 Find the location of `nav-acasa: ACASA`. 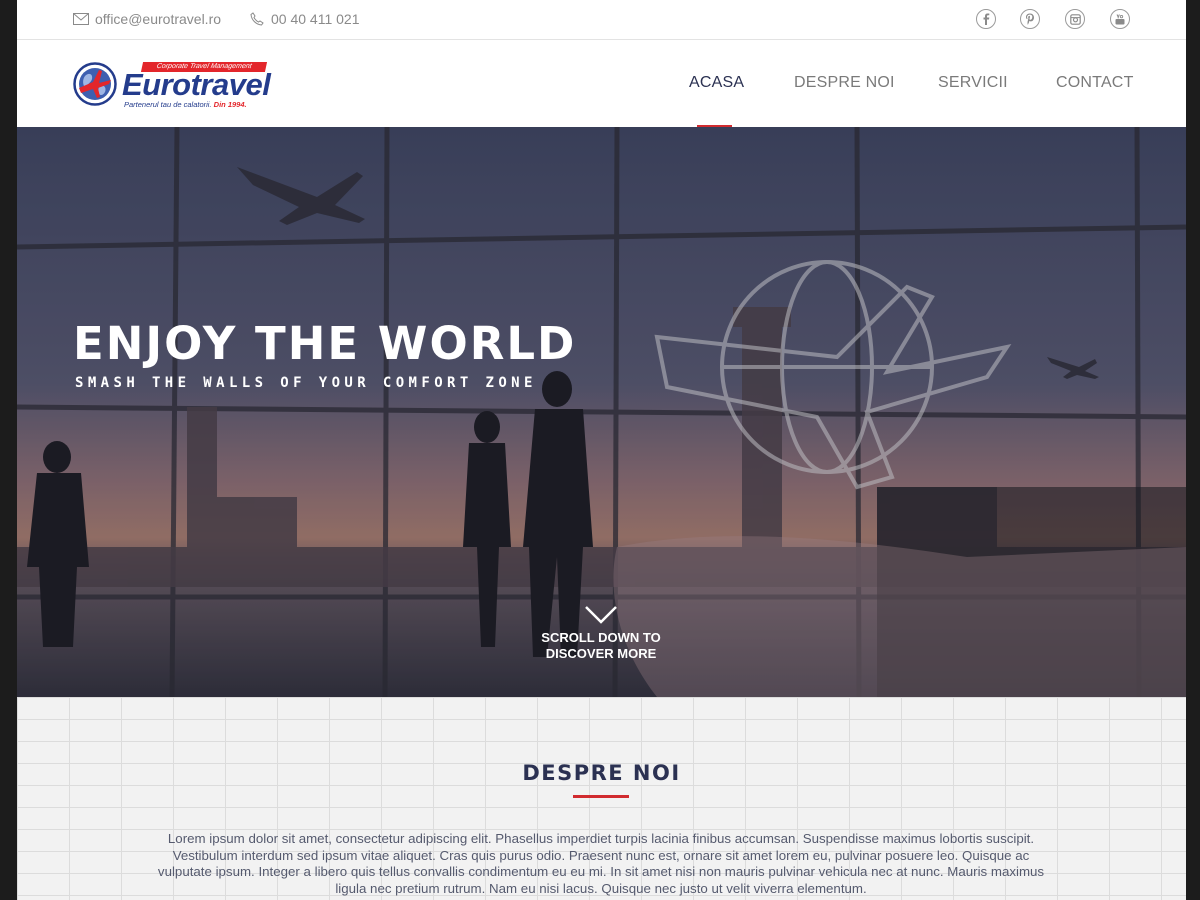

nav-acasa: ACASA is located at coordinates (716, 83).